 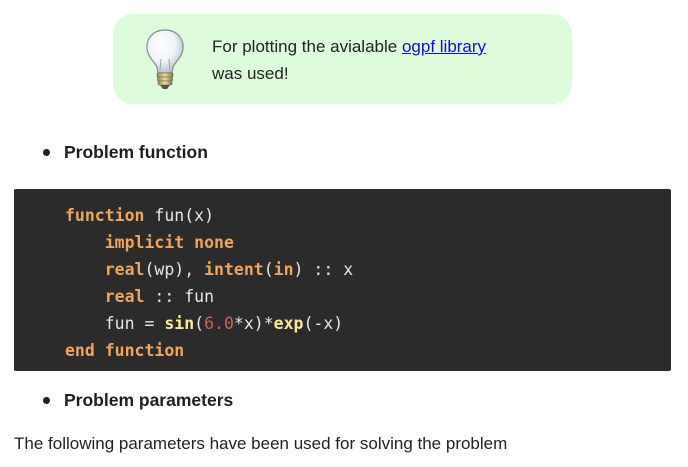 What do you see at coordinates (444, 46) in the screenshot?
I see `ogpf-library-link: ogpf library` at bounding box center [444, 46].